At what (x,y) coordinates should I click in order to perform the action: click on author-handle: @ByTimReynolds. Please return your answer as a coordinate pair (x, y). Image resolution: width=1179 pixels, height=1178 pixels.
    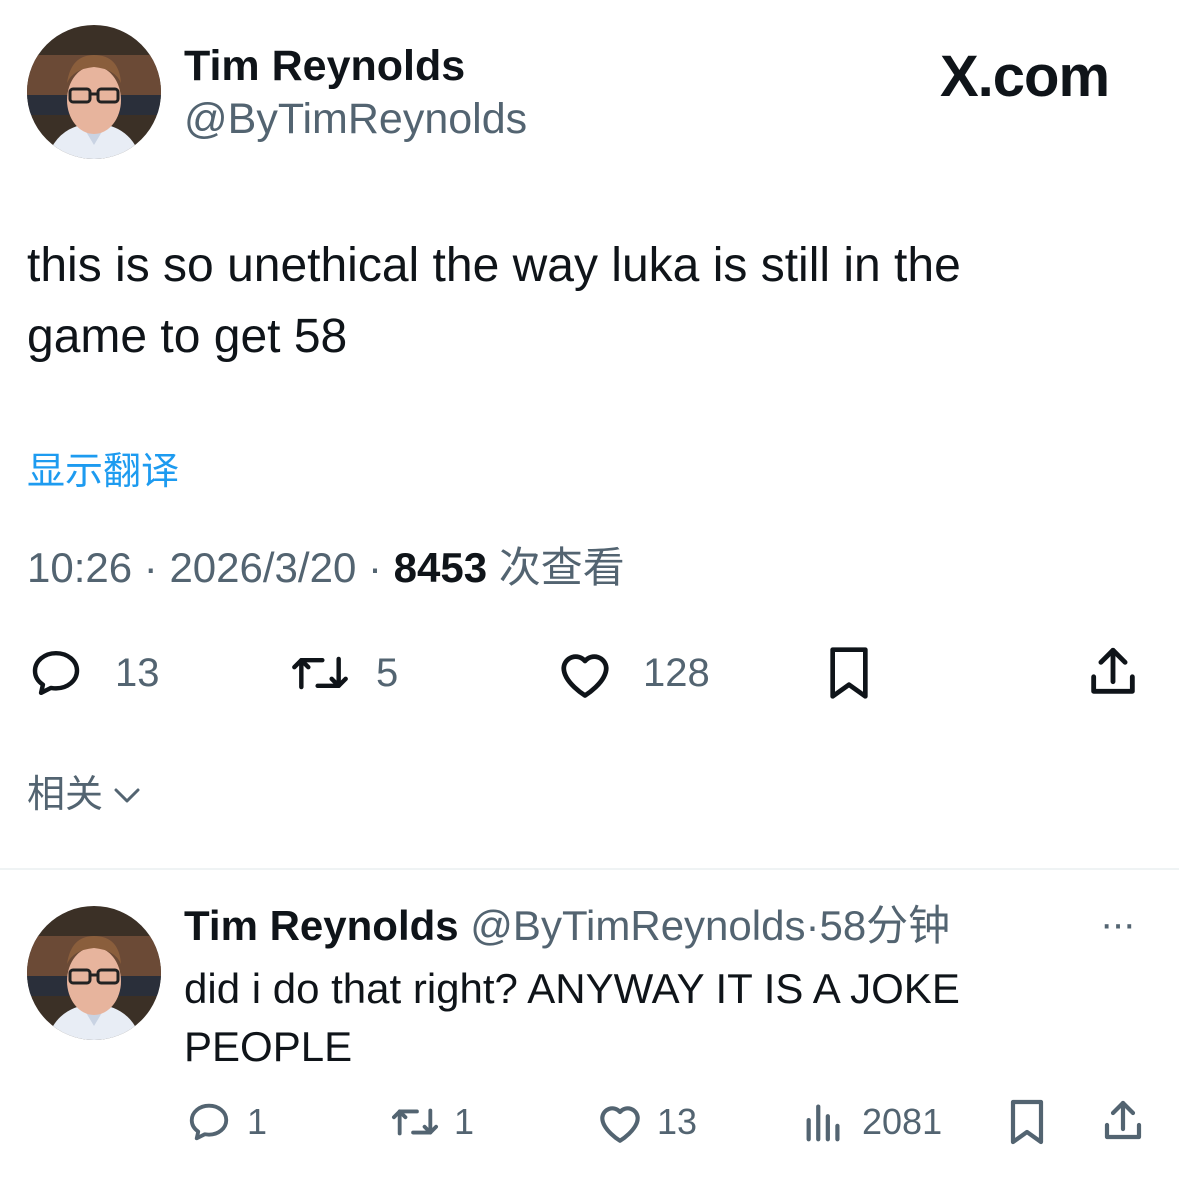
    Looking at the image, I should click on (355, 119).